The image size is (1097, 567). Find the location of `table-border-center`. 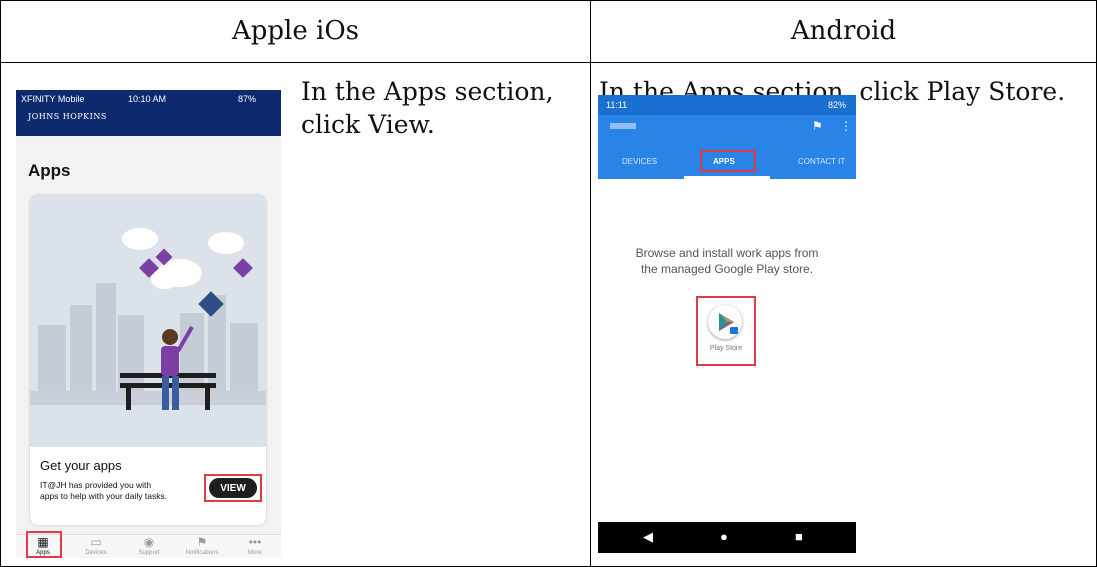

table-border-center is located at coordinates (590, 283).